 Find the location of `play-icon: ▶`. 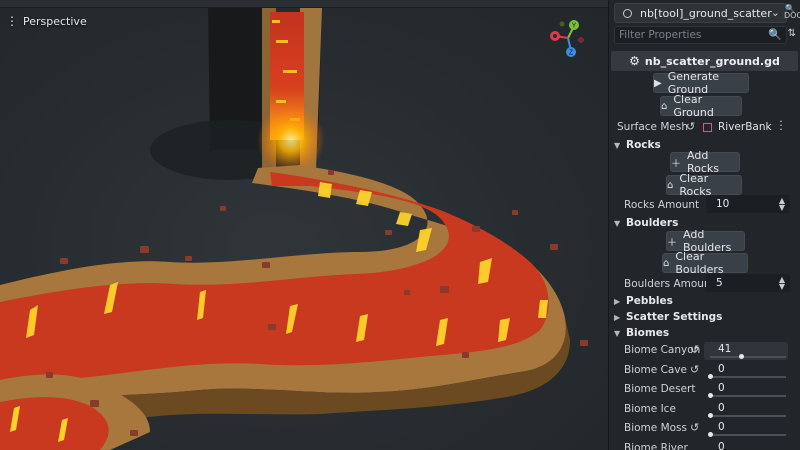

play-icon: ▶ is located at coordinates (658, 83).